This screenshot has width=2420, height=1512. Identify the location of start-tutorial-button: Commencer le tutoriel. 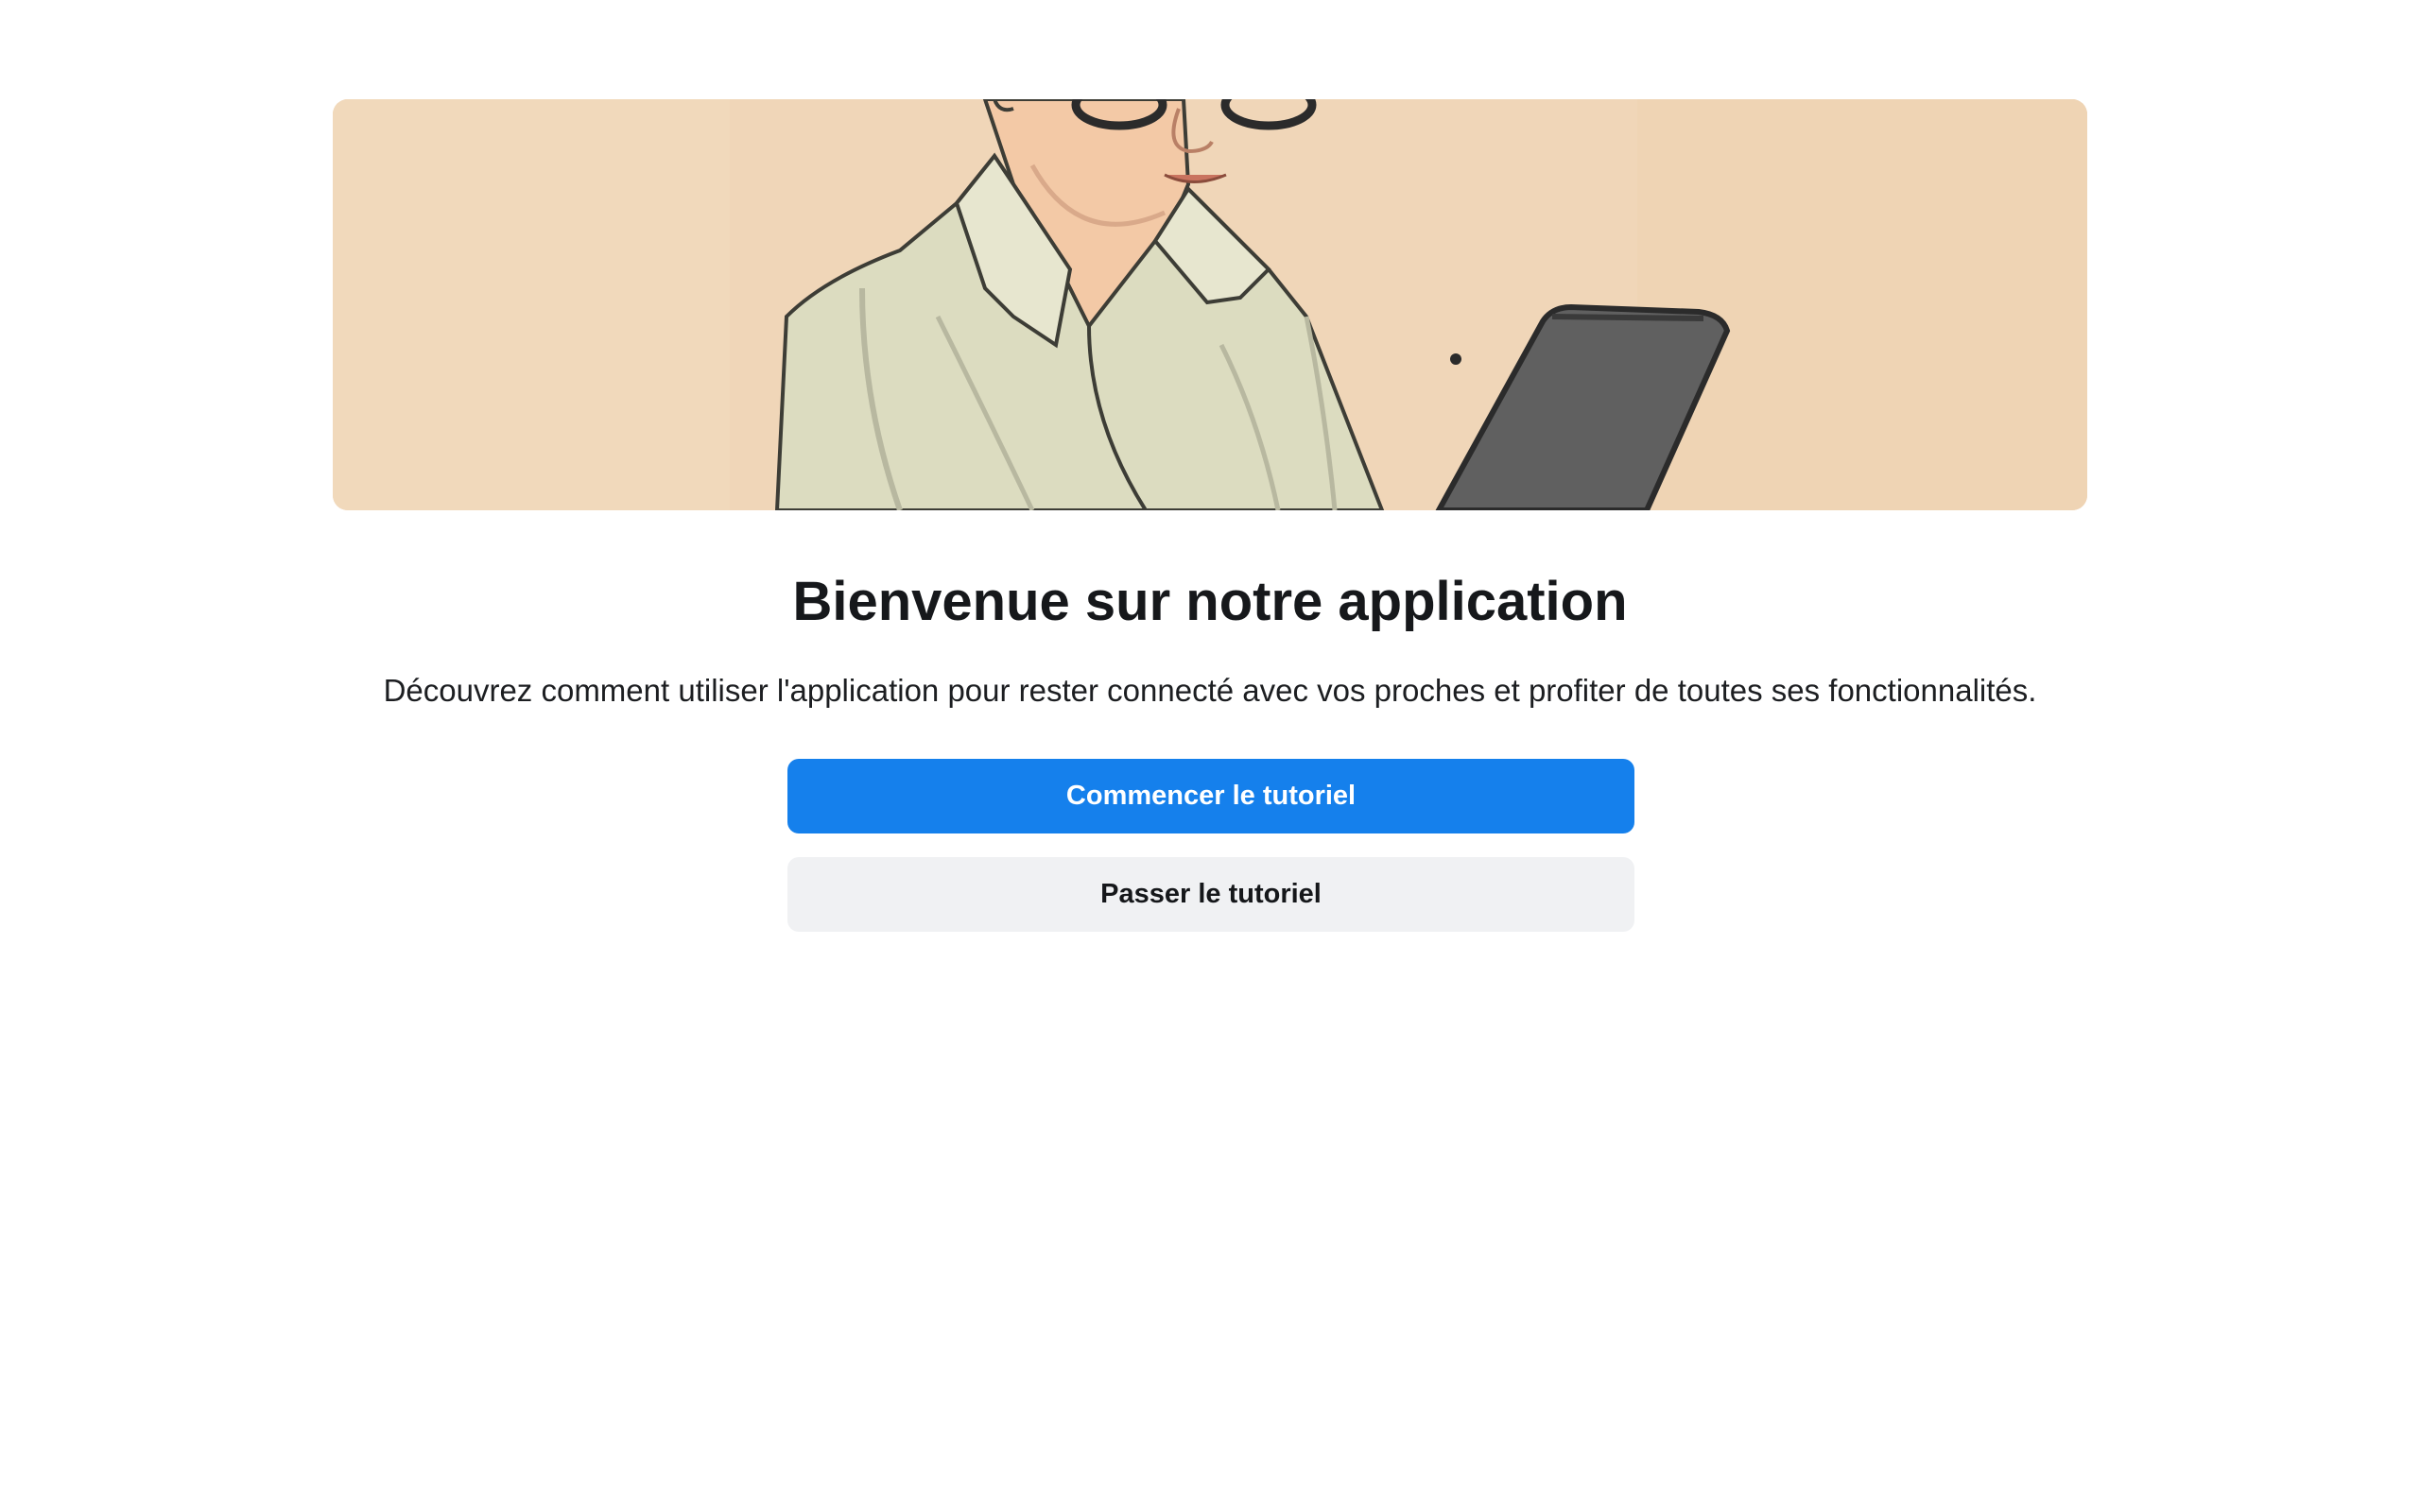
(1210, 796).